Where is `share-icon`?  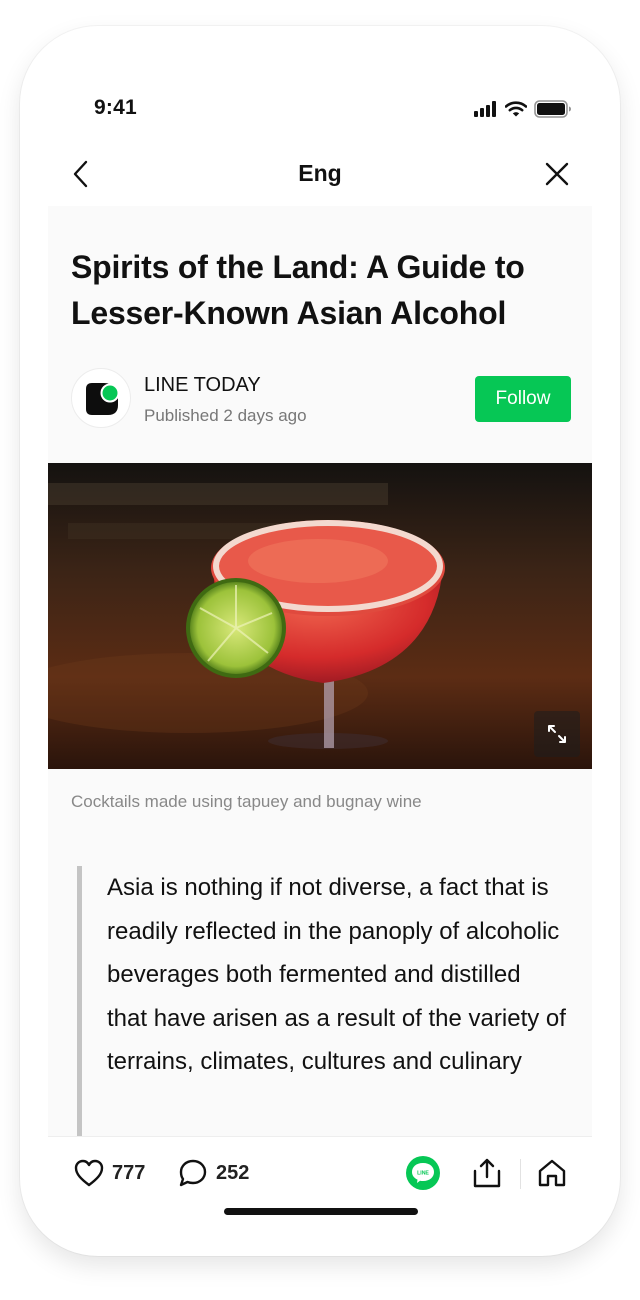
share-icon is located at coordinates (487, 1173).